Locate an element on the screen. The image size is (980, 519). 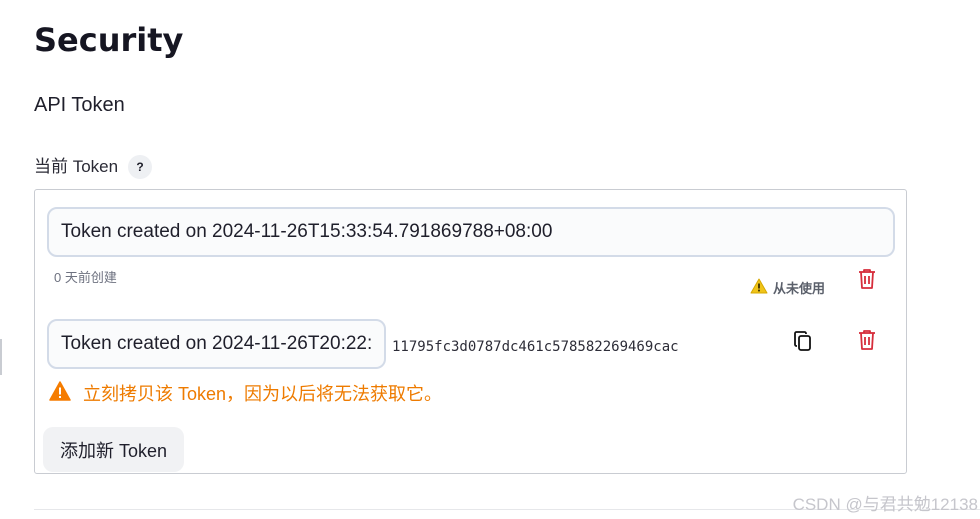
token-usage-status: 从未使用 is located at coordinates (787, 287).